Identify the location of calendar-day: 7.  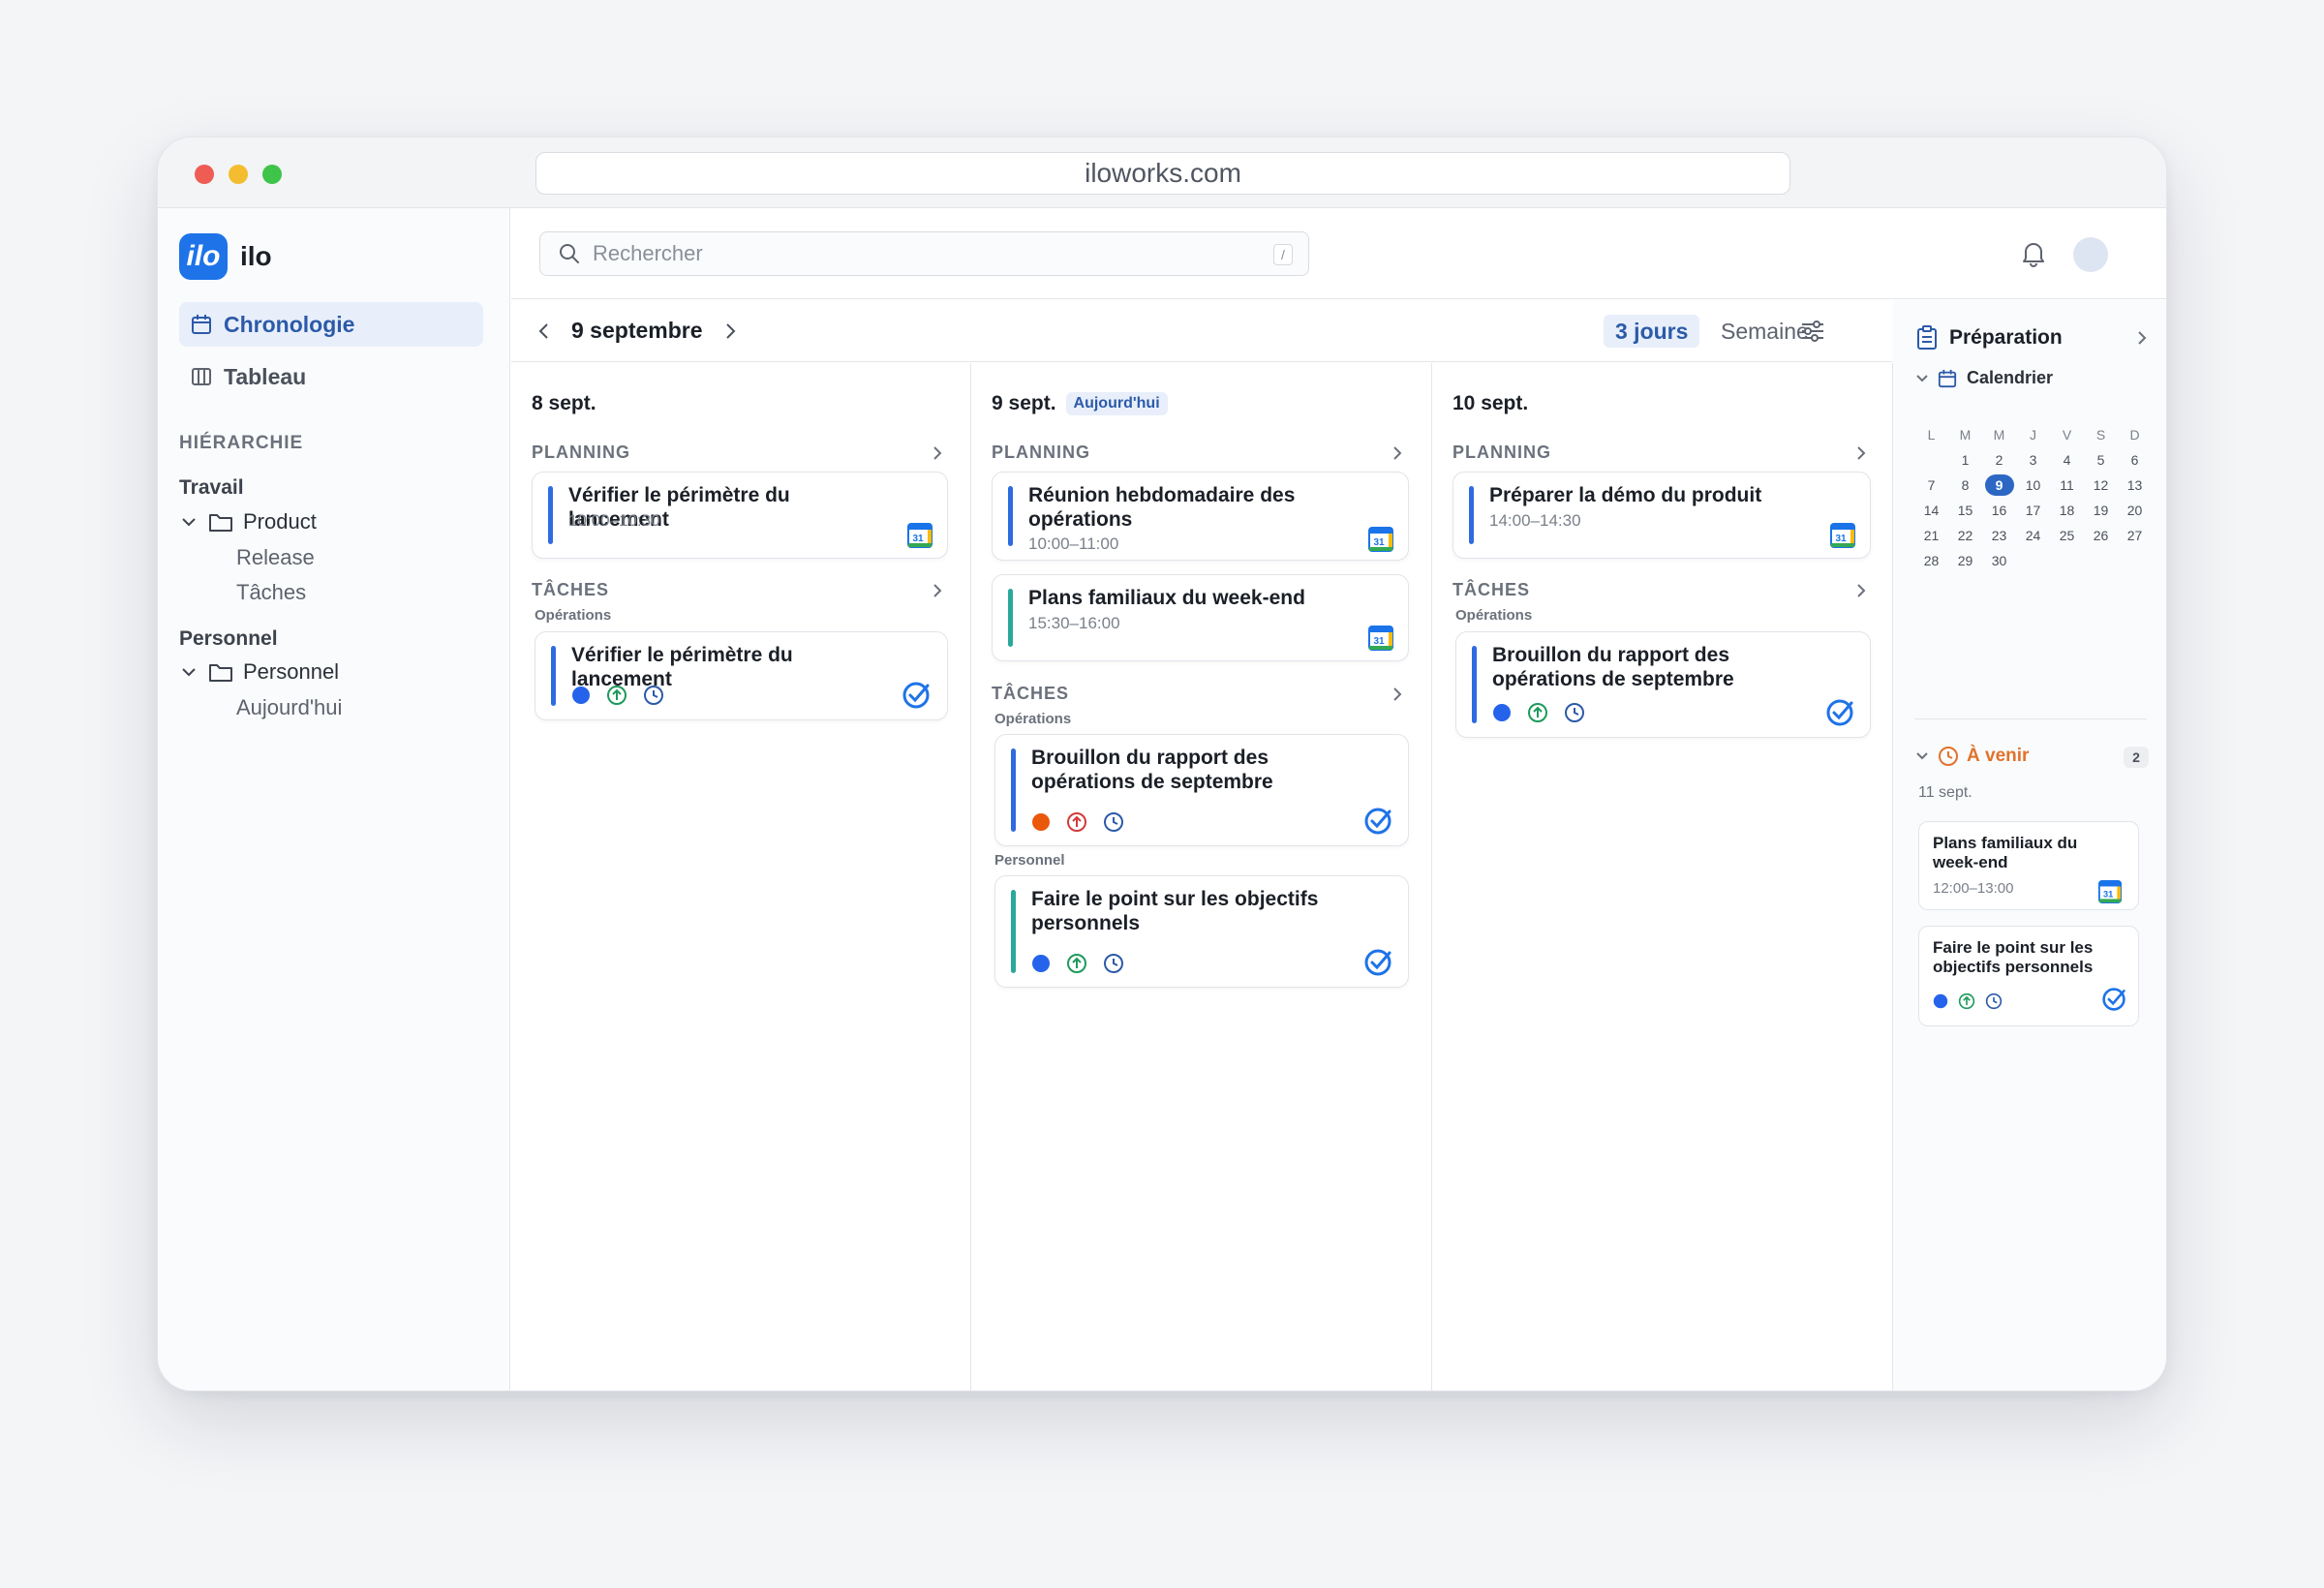
(1931, 485).